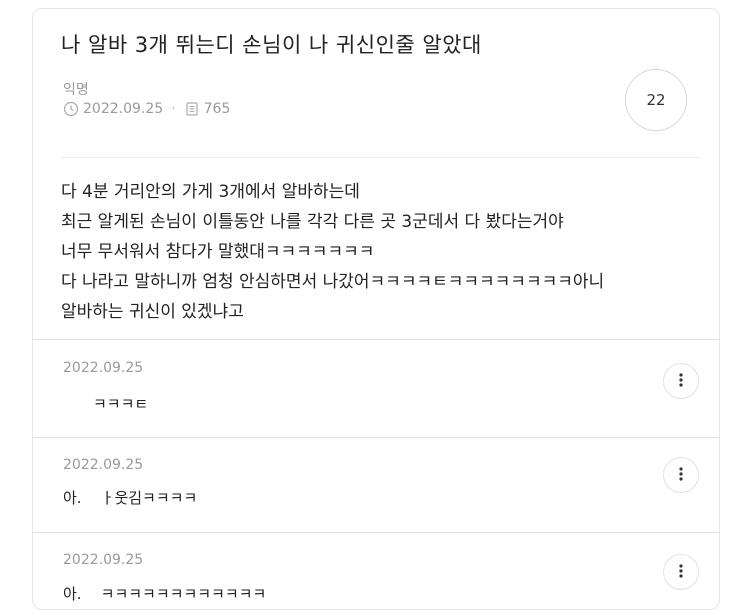 Image resolution: width=750 pixels, height=614 pixels. Describe the element at coordinates (271, 45) in the screenshot. I see `post-title: 나 알바 3개 뛰는디 손님이 나 귀신인줄 알았대` at that location.